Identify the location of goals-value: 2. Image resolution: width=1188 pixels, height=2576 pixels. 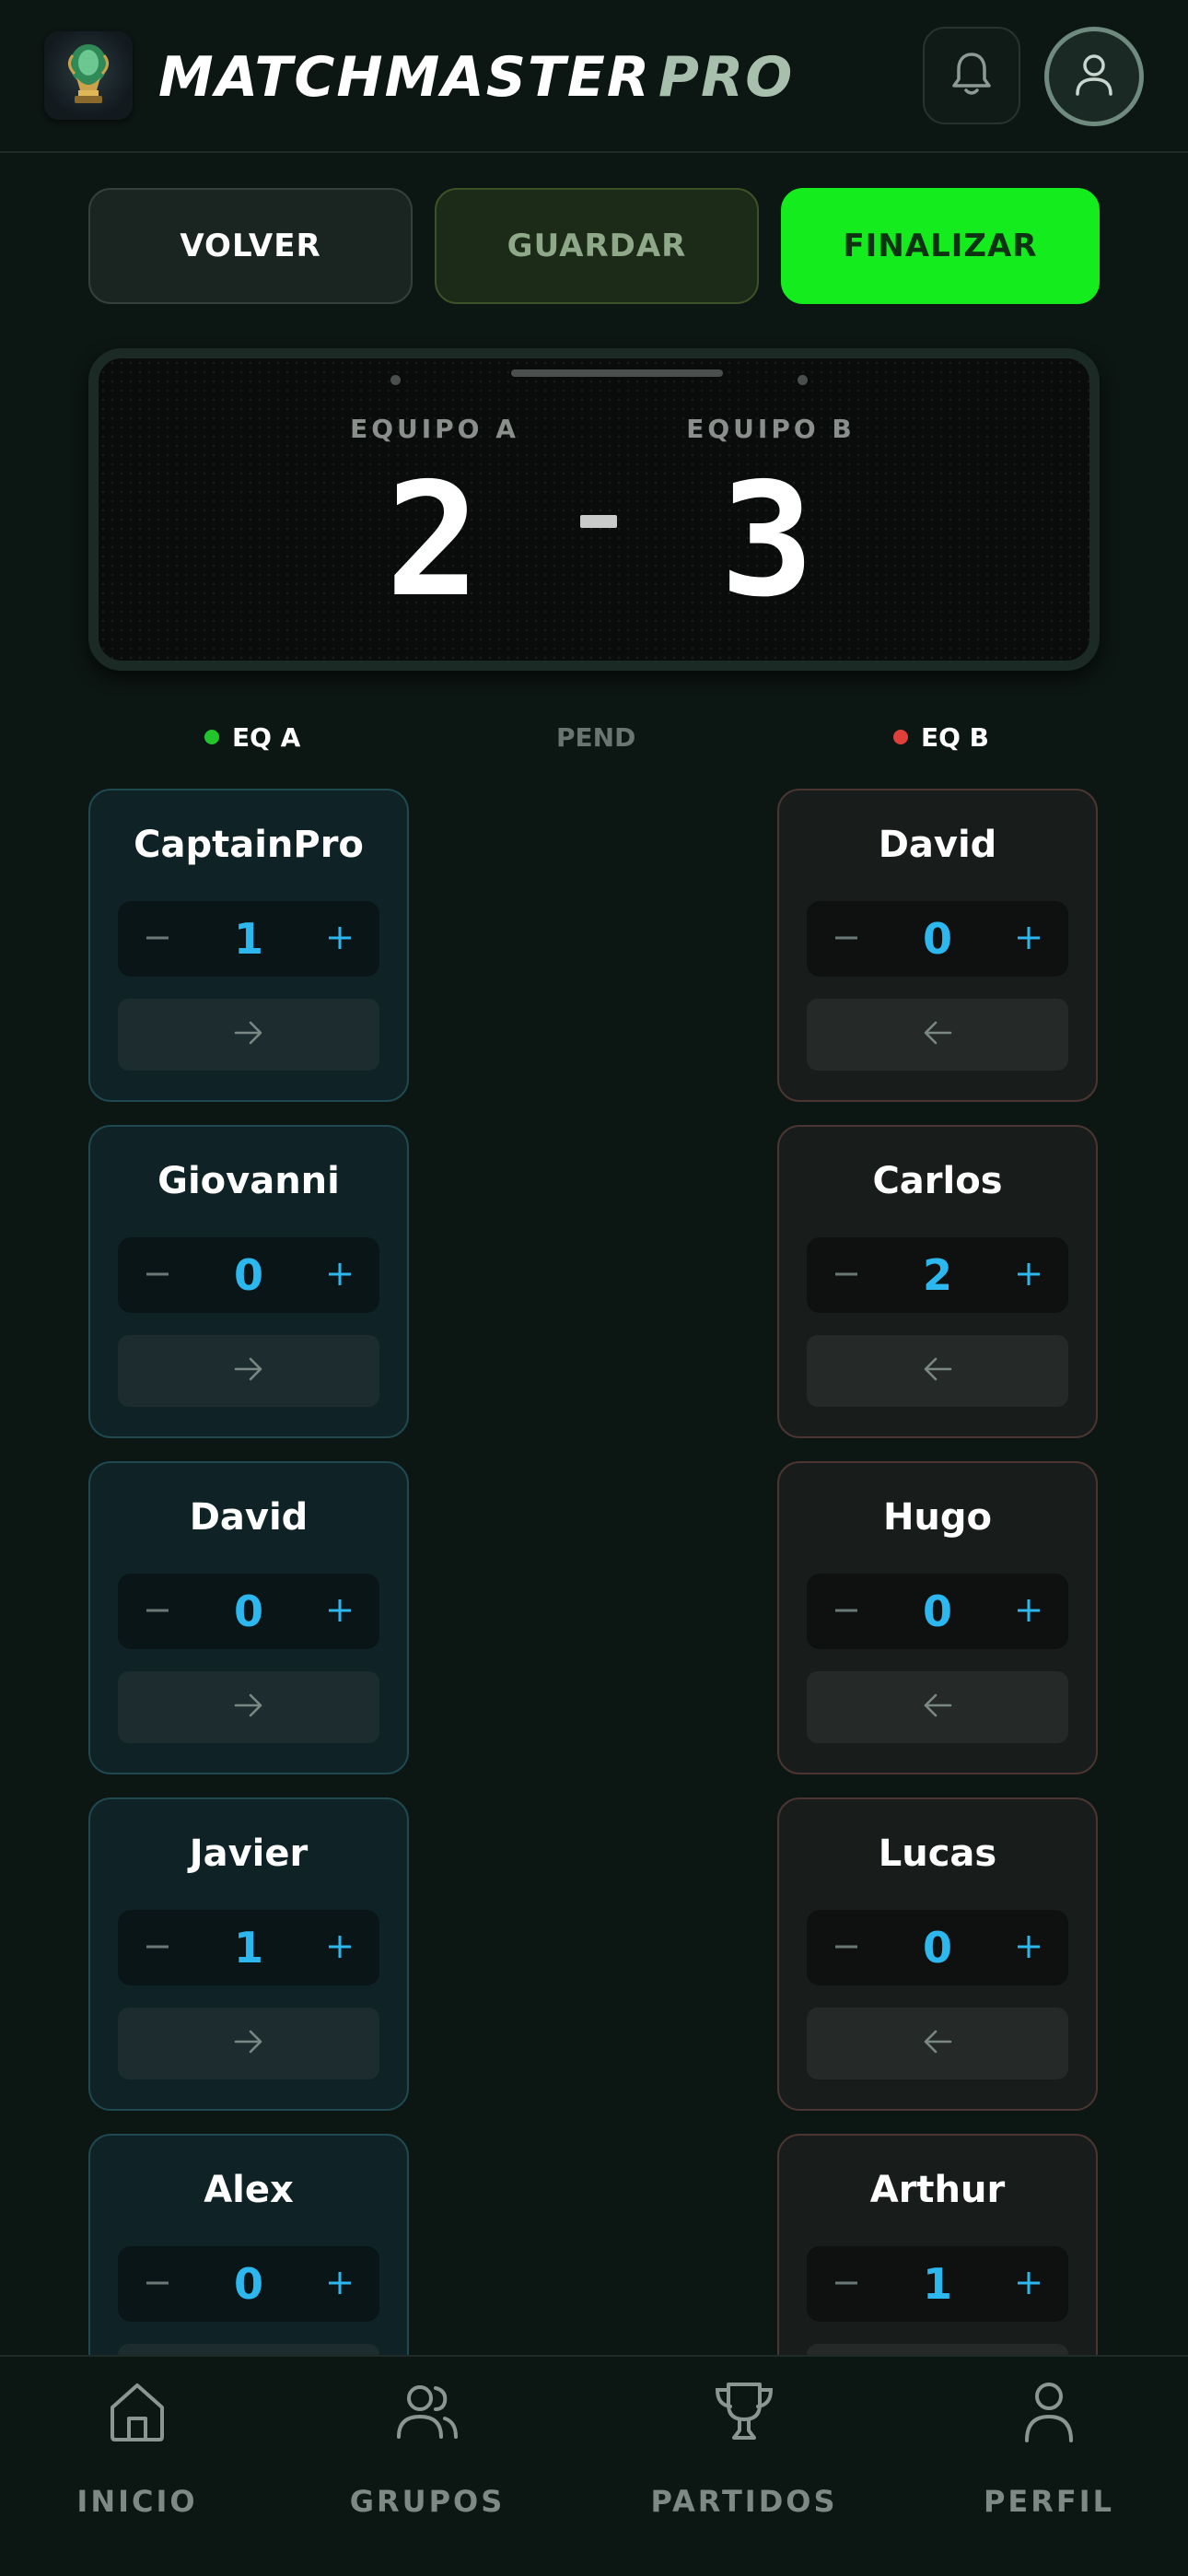
(937, 1275).